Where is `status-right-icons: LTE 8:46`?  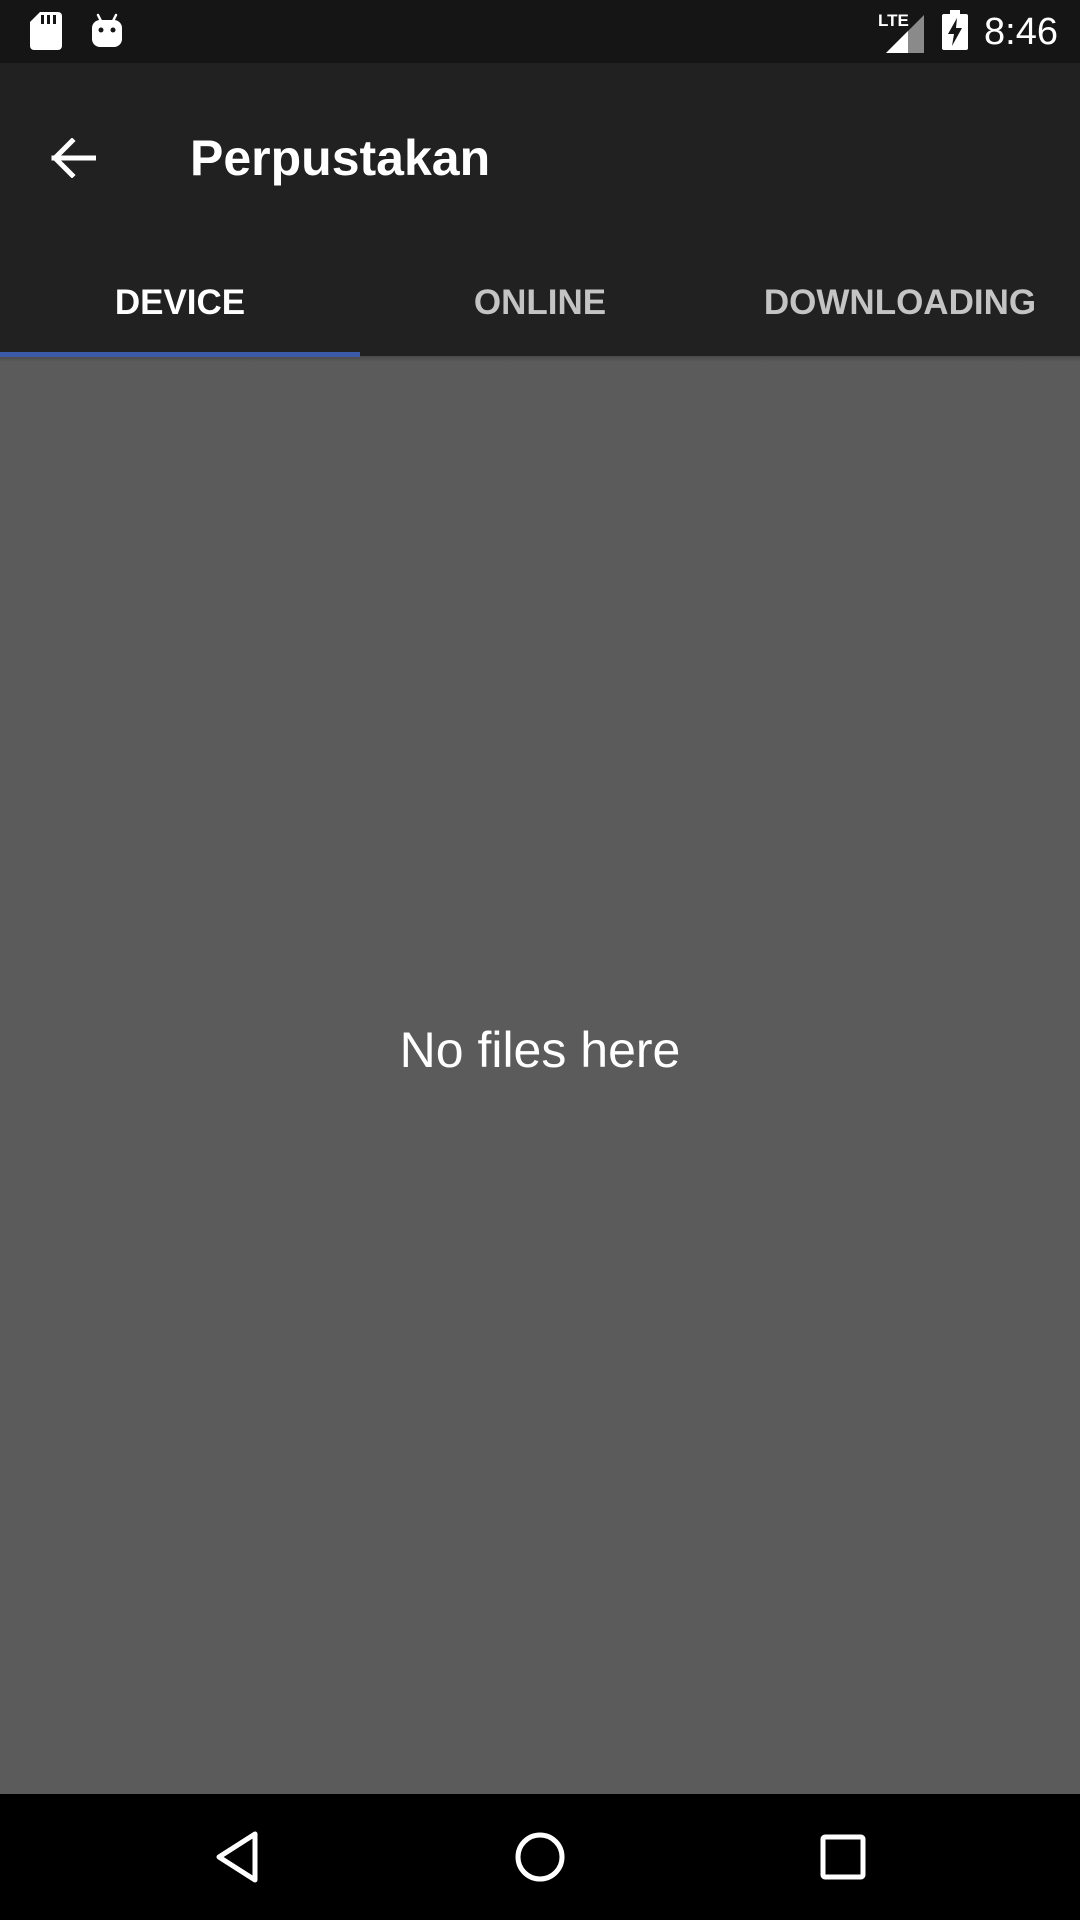
status-right-icons: LTE 8:46 is located at coordinates (967, 32).